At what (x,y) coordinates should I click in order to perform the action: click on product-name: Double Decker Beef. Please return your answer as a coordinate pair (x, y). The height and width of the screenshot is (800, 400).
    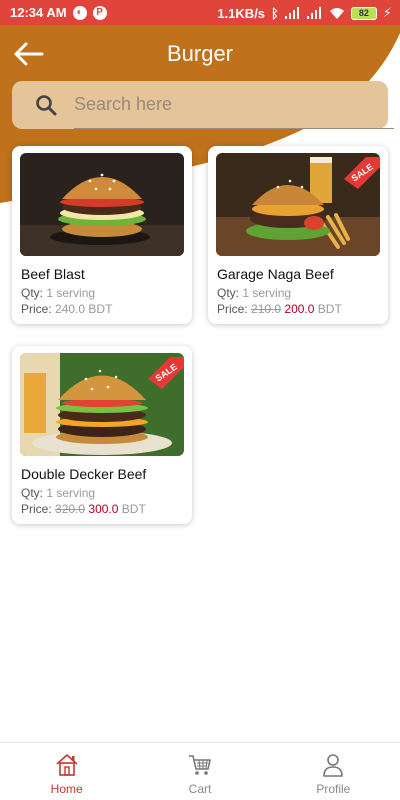
    Looking at the image, I should click on (84, 474).